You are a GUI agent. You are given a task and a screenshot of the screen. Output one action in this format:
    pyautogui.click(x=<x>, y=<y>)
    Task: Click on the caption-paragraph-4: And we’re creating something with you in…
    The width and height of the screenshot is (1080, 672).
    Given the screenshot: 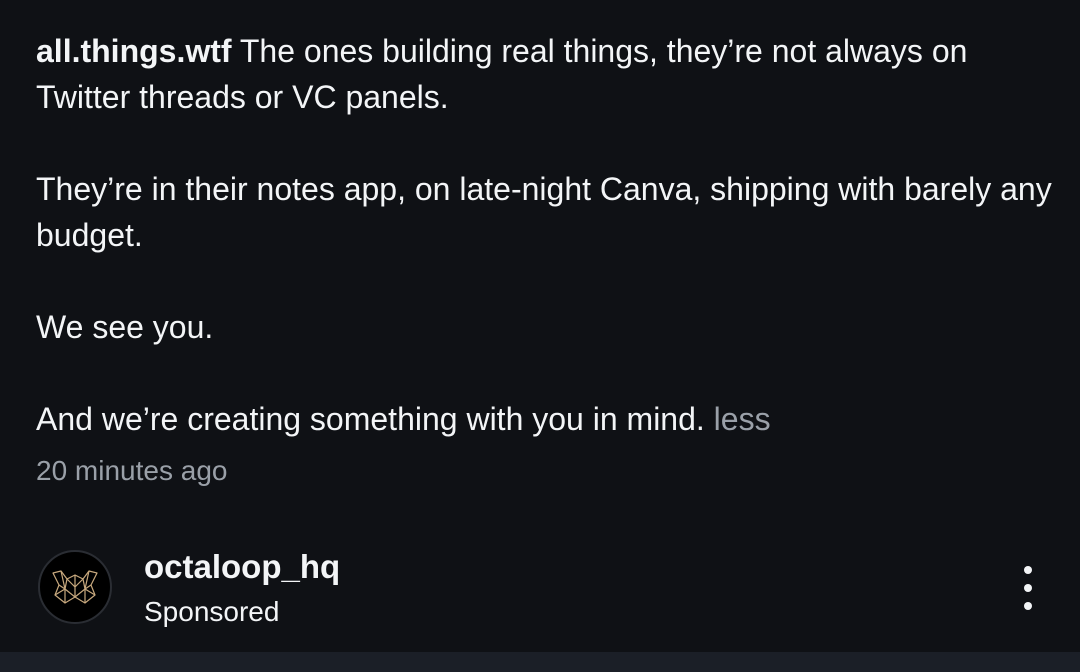 What is the action you would take?
    pyautogui.click(x=546, y=419)
    